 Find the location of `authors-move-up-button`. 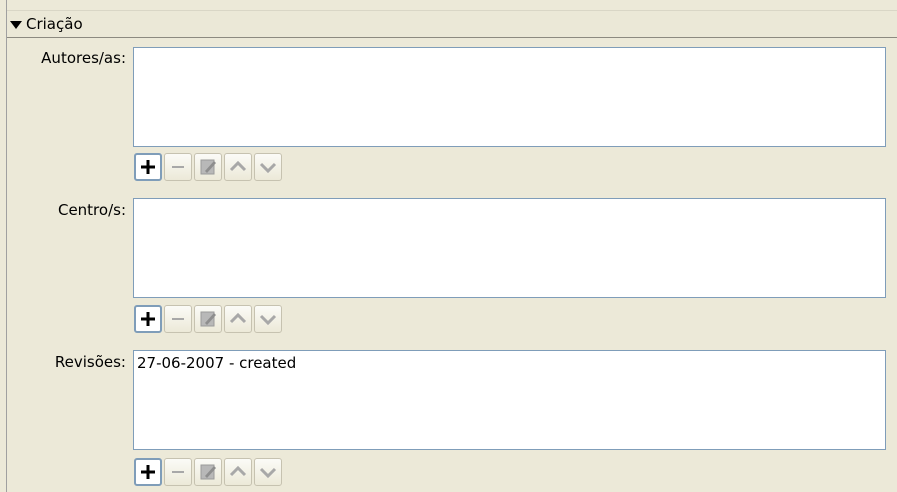

authors-move-up-button is located at coordinates (238, 167).